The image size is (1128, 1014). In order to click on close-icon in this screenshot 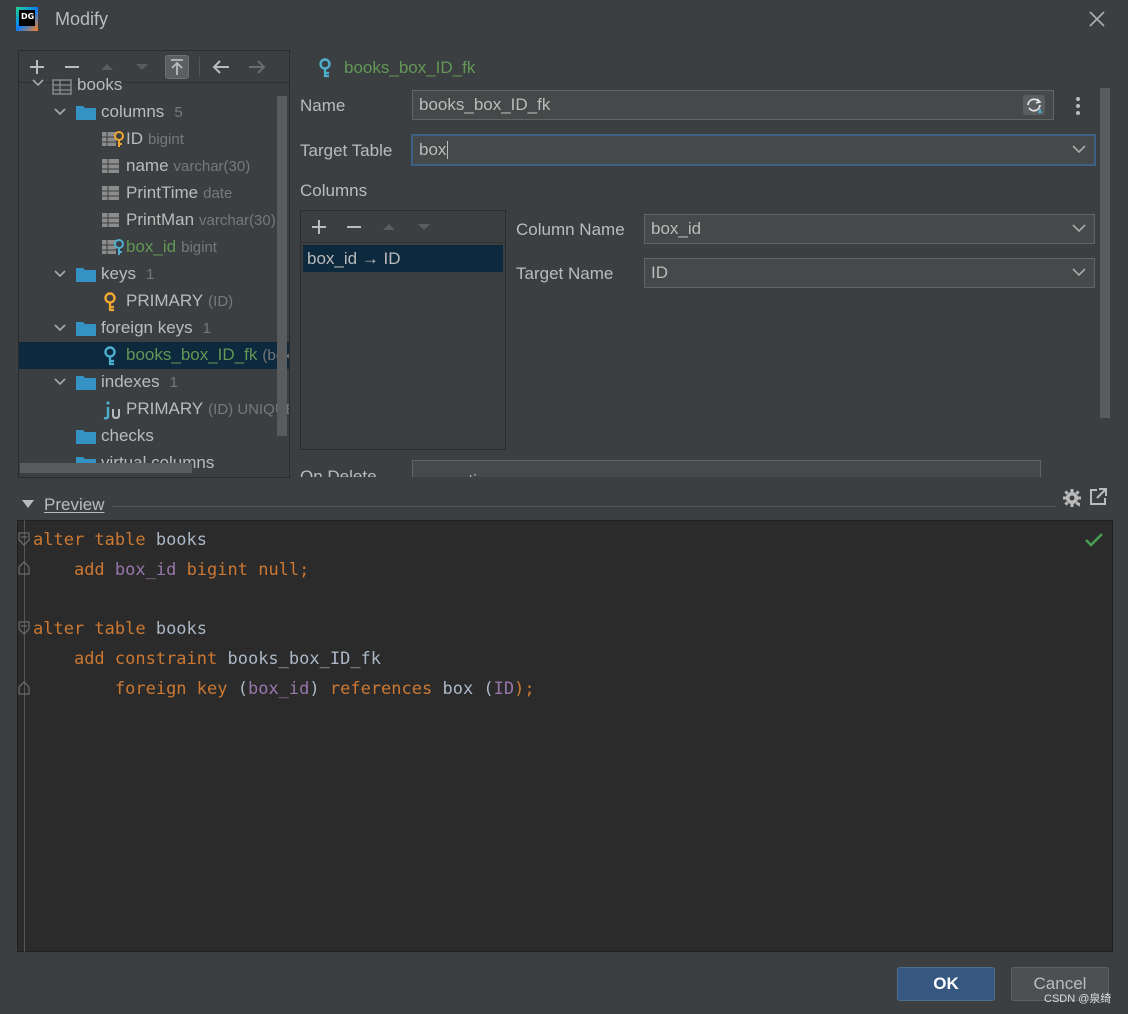, I will do `click(1097, 19)`.